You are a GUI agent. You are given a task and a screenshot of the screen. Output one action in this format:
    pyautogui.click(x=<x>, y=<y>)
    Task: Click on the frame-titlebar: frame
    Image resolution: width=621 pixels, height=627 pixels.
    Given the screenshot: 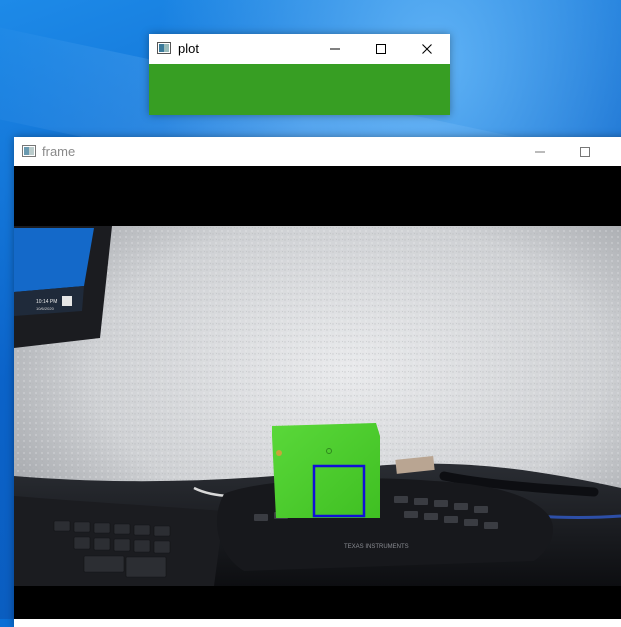 What is the action you would take?
    pyautogui.click(x=317, y=151)
    